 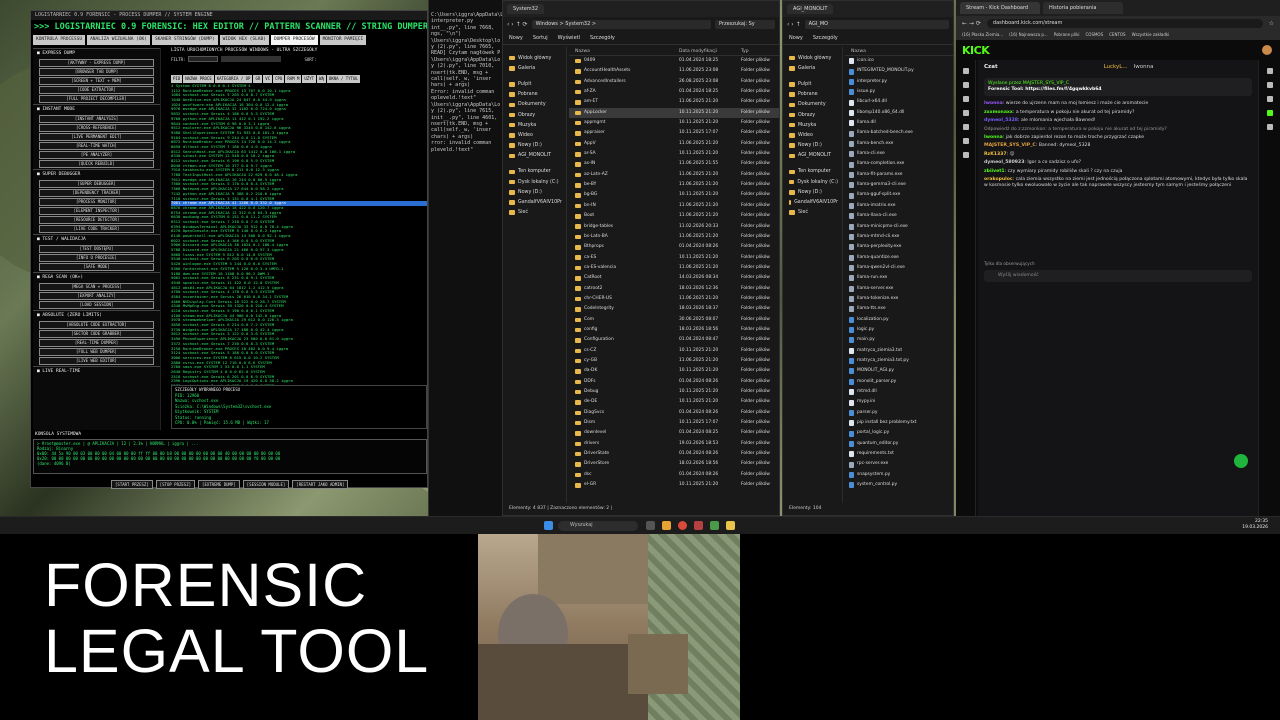 What do you see at coordinates (971, 23) in the screenshot?
I see `nav-arrows-icon: ← → ⟳` at bounding box center [971, 23].